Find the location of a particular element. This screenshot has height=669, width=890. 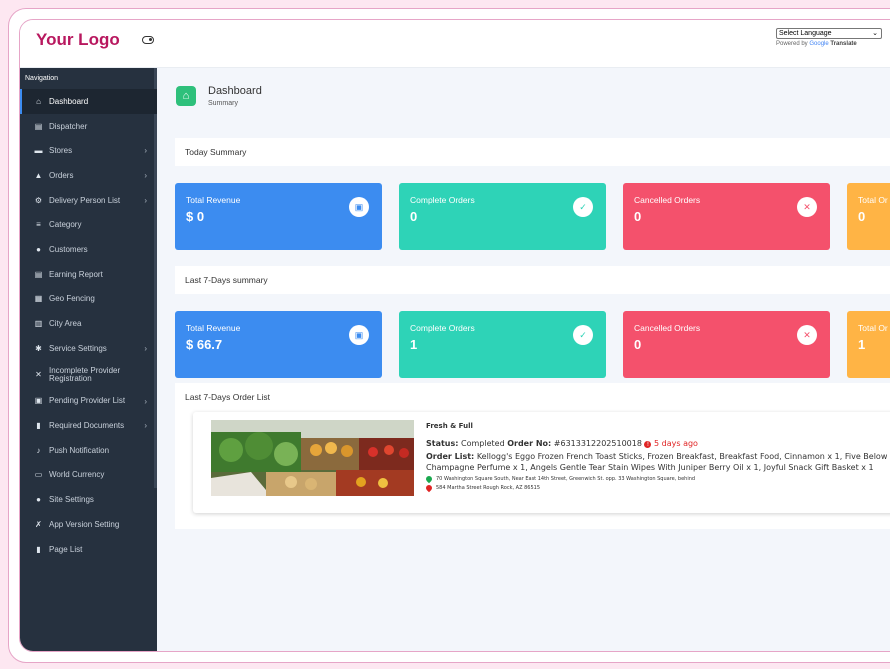

translate-link: Translate is located at coordinates (843, 44).